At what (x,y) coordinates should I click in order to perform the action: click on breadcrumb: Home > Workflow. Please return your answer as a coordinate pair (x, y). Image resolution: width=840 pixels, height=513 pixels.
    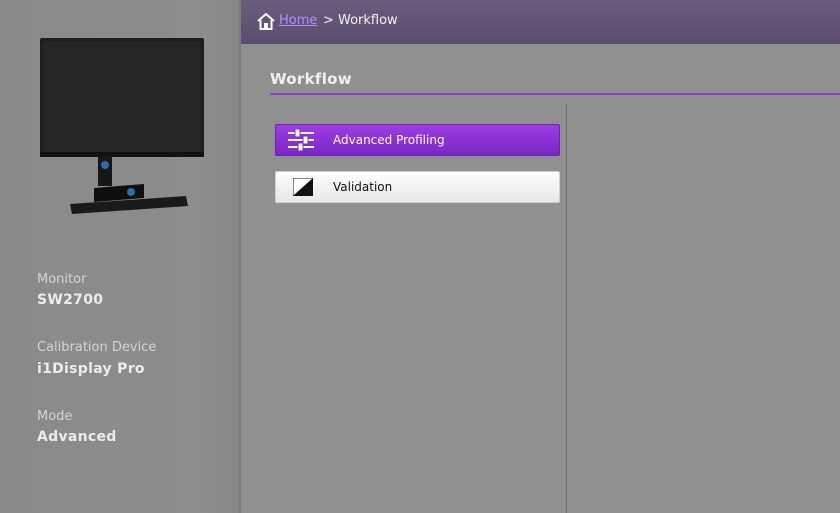
    Looking at the image, I should click on (540, 22).